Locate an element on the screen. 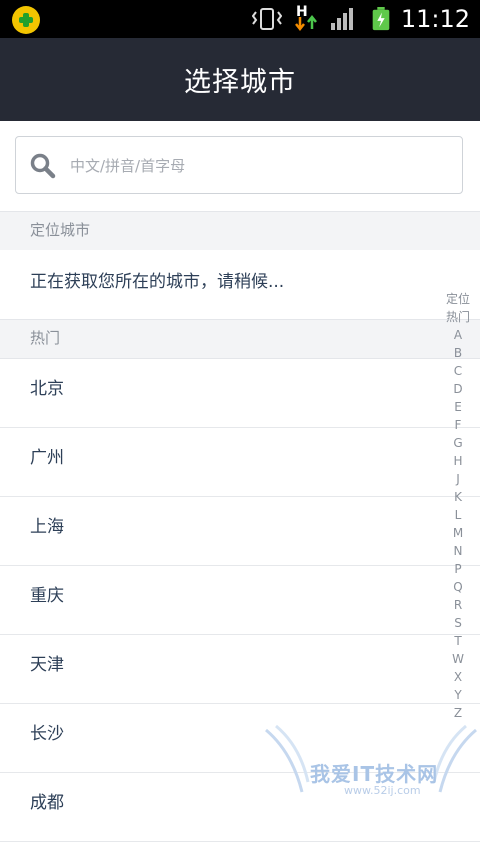  section-header-hot: 热门 is located at coordinates (240, 339).